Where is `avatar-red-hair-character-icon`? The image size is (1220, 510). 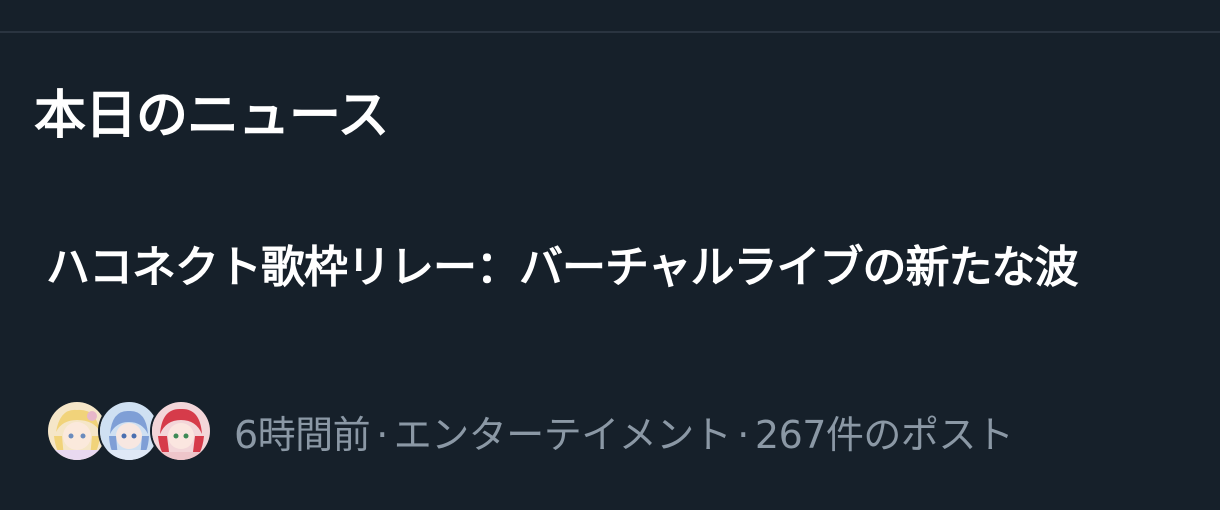 avatar-red-hair-character-icon is located at coordinates (181, 431).